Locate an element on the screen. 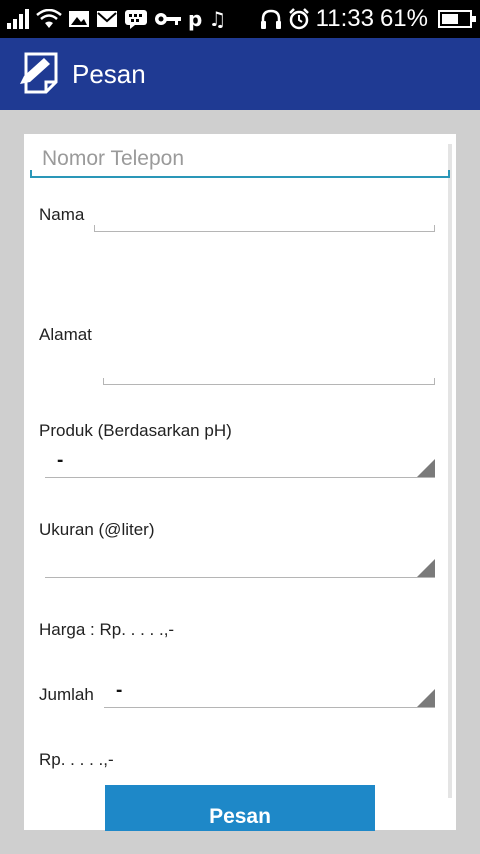  price-text: Harga : Rp. . . . .,- is located at coordinates (107, 629).